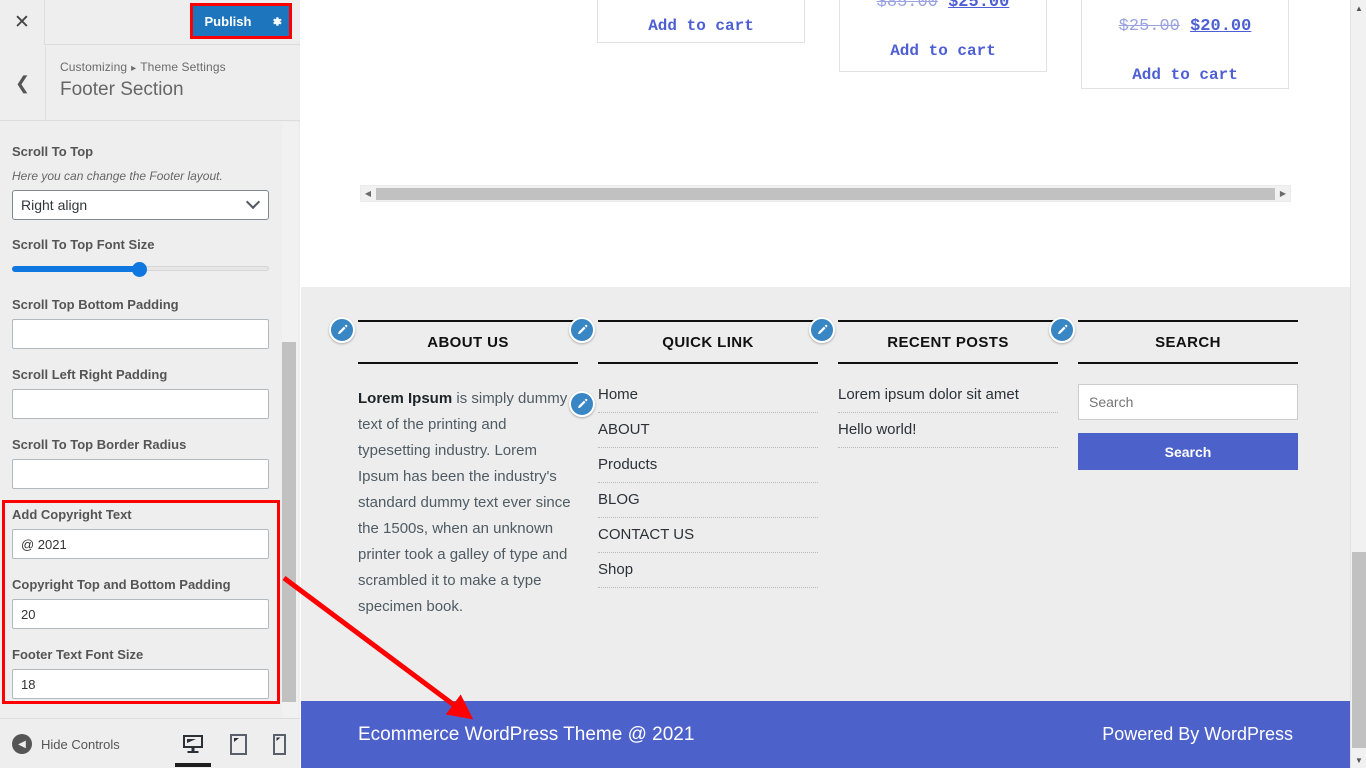 This screenshot has width=1366, height=768. I want to click on desktop-icon, so click(193, 750).